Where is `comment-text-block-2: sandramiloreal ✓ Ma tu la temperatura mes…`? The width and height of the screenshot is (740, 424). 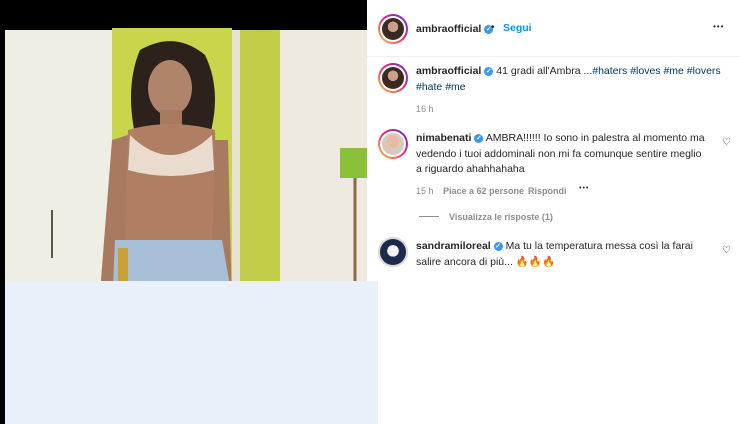
comment-text-block-2: sandramiloreal ✓ Ma tu la temperatura mes… is located at coordinates (566, 254).